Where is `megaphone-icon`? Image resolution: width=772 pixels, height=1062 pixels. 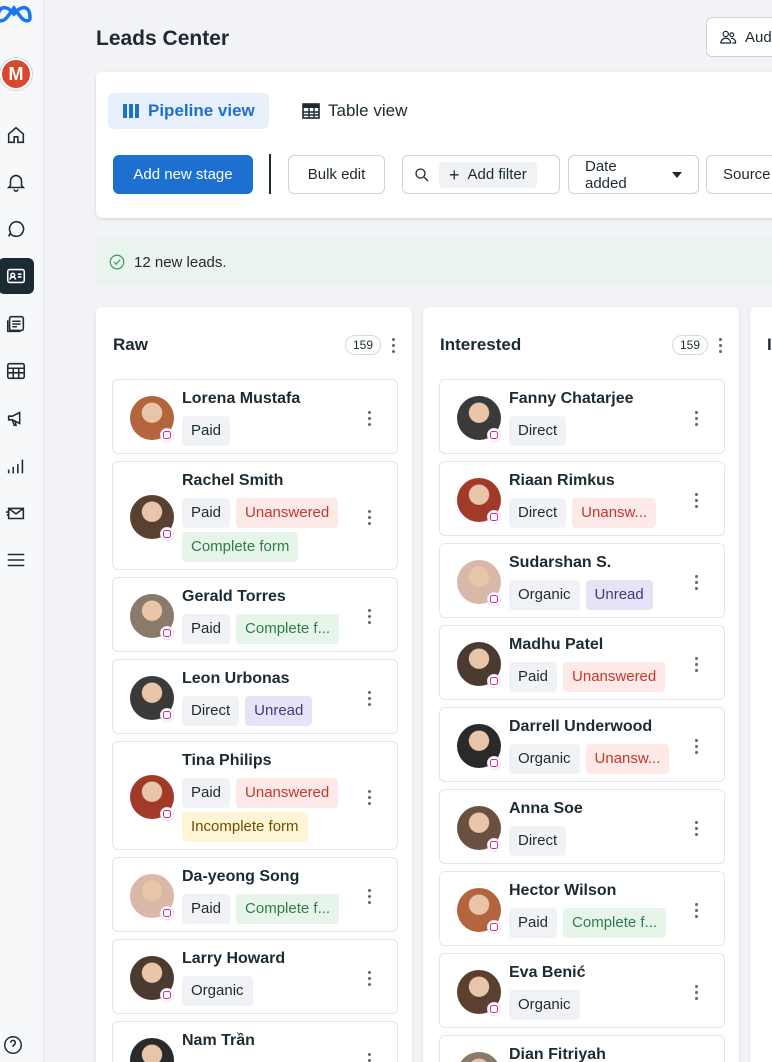
megaphone-icon is located at coordinates (17, 418).